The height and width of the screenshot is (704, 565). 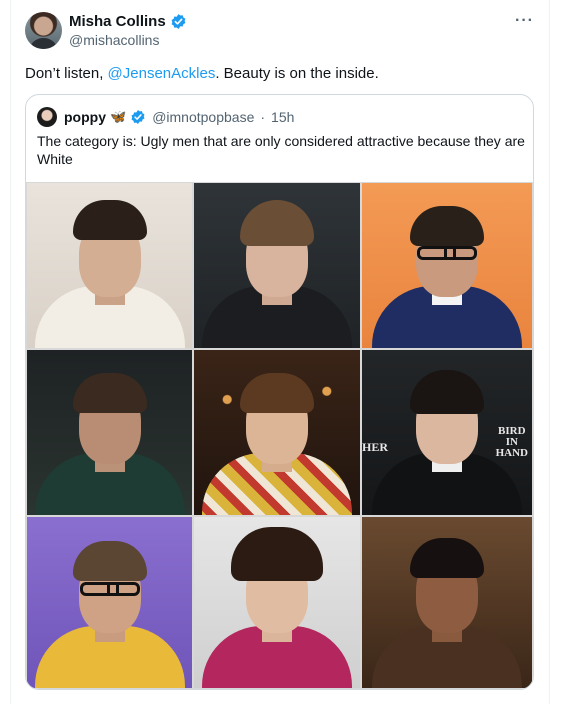 I want to click on more-options-button: ···, so click(x=524, y=21).